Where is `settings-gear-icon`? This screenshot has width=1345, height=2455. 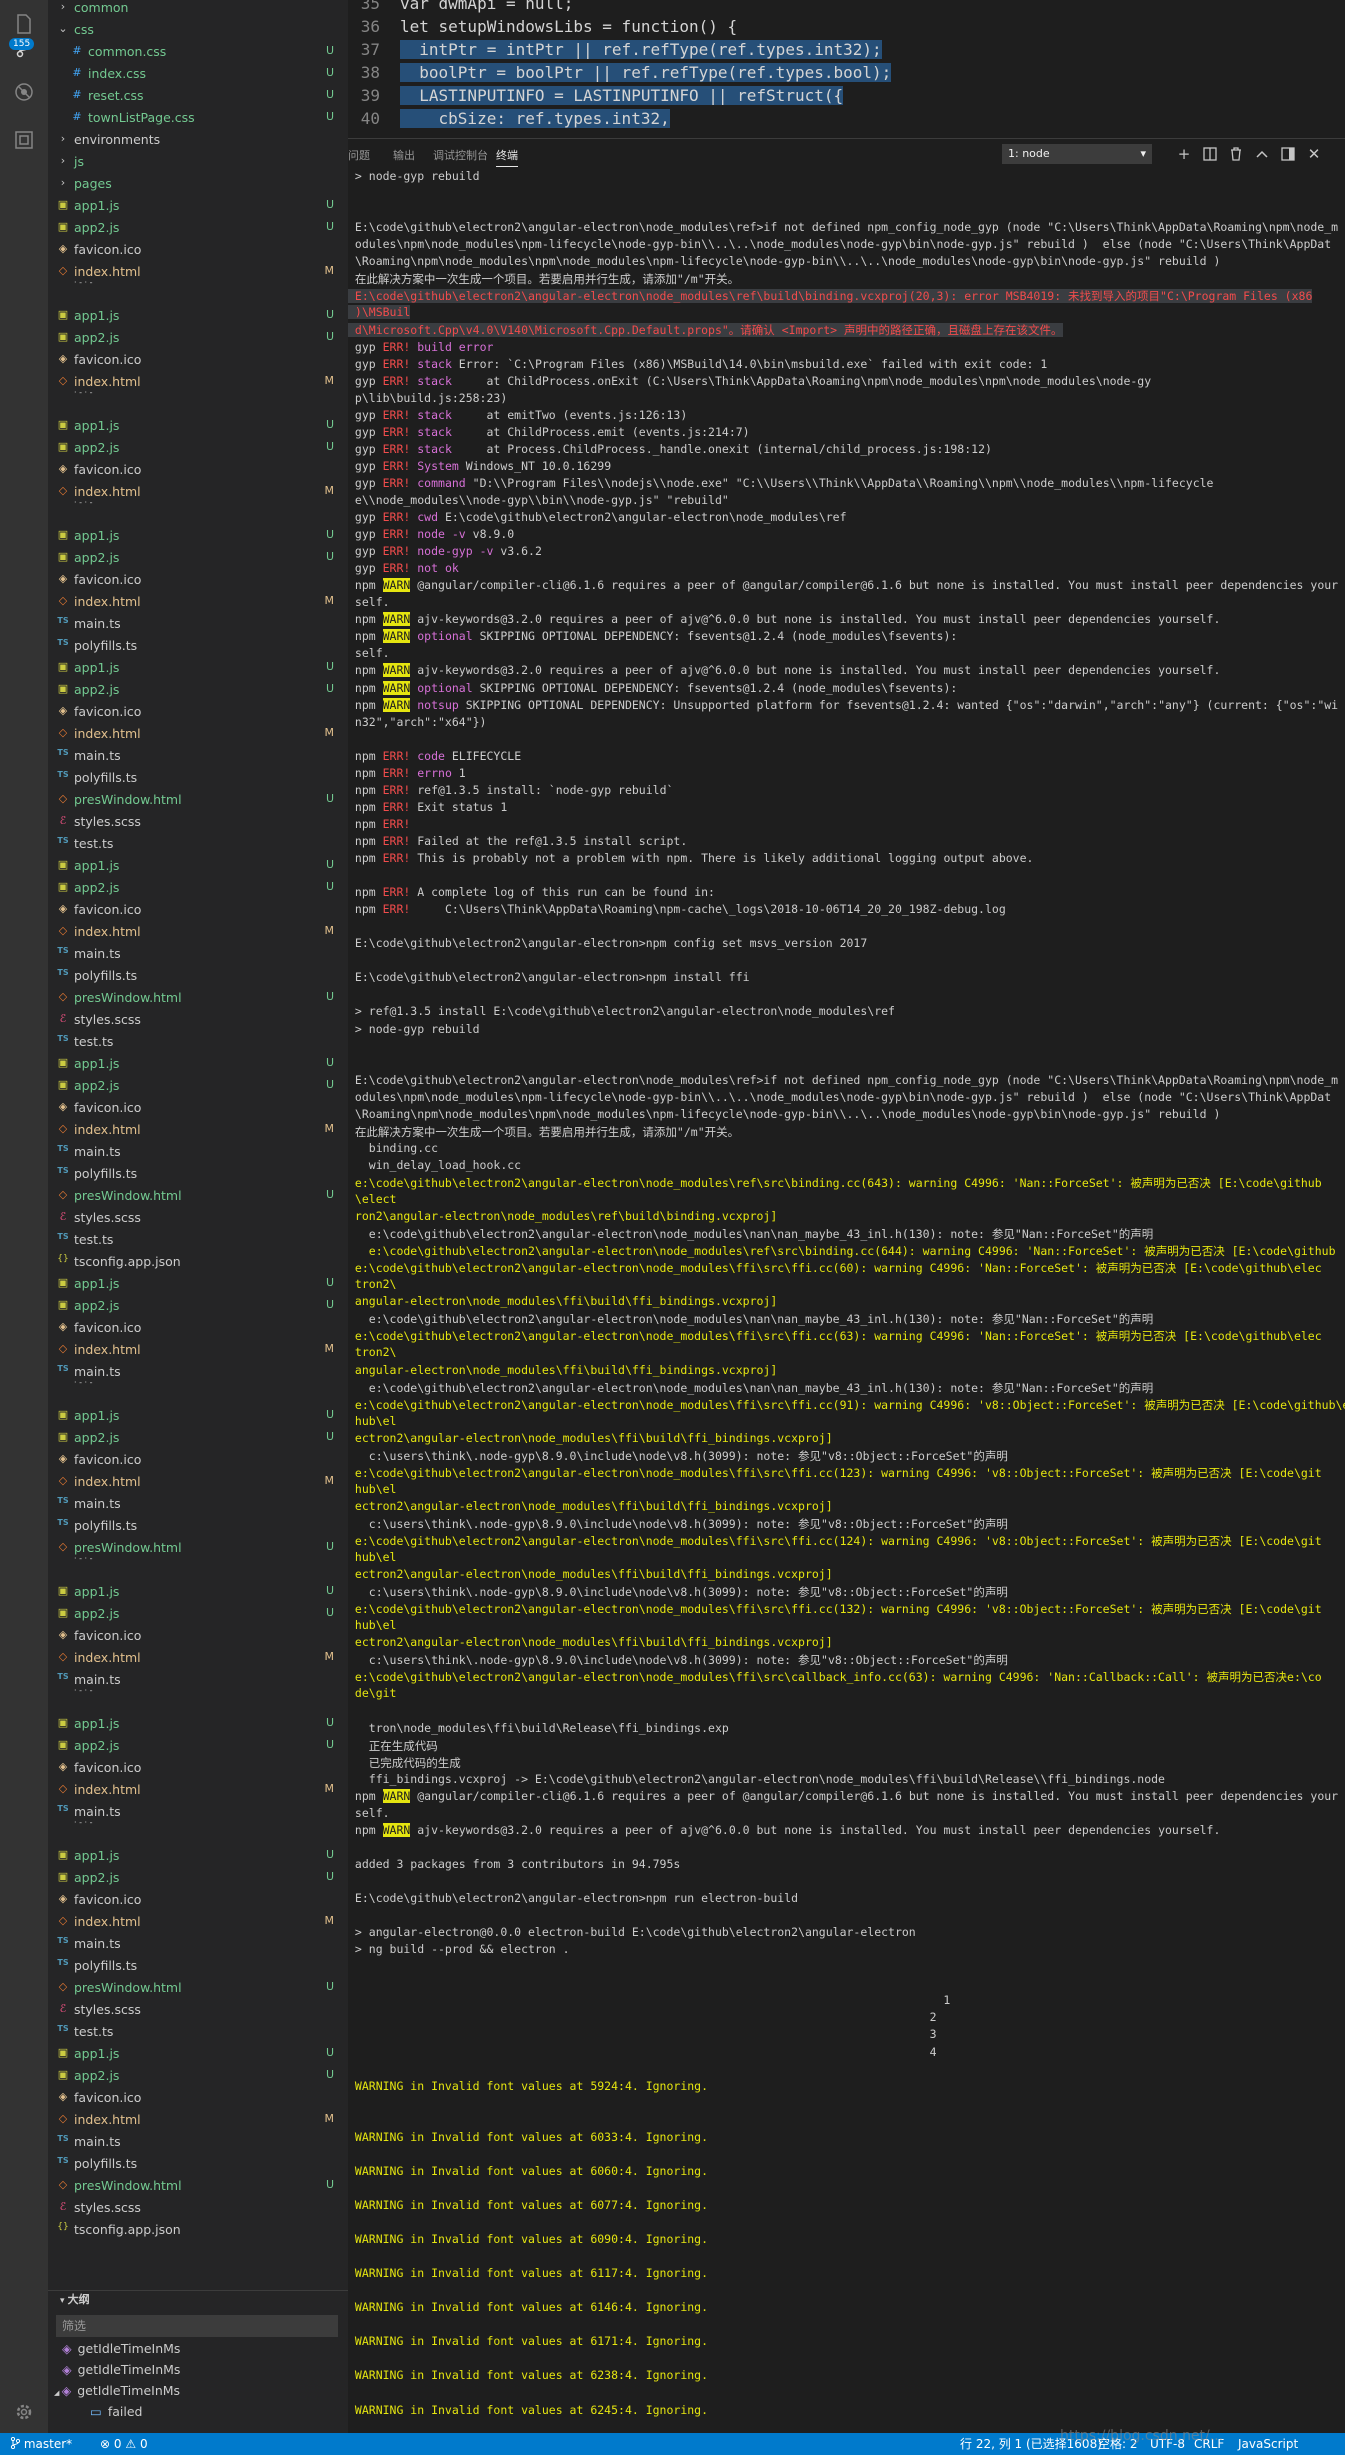 settings-gear-icon is located at coordinates (24, 2412).